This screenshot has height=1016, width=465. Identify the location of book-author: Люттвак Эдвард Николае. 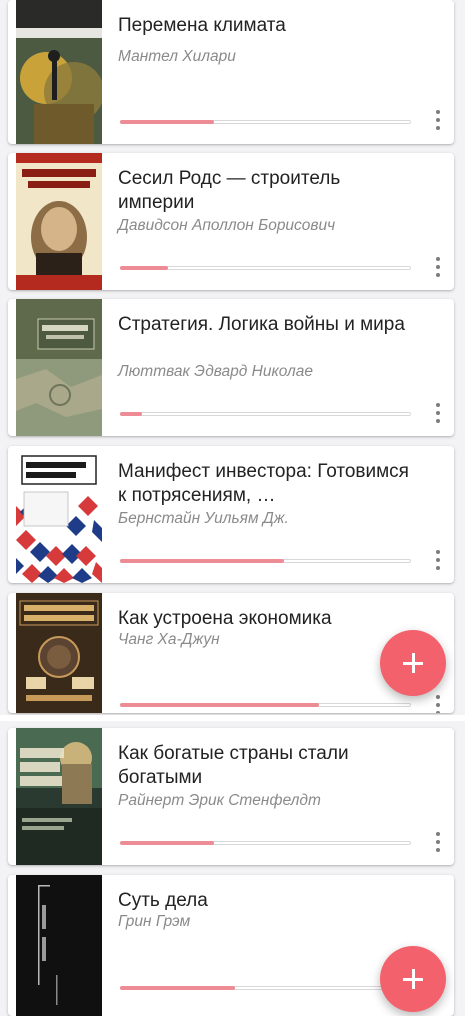
(216, 371).